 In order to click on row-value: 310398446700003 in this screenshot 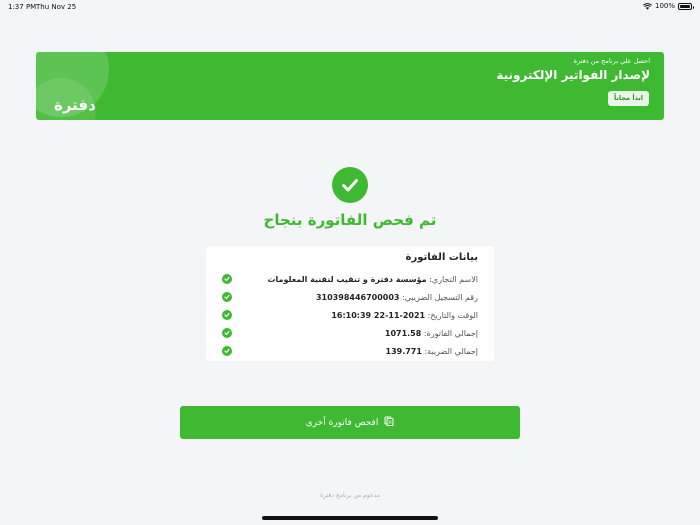, I will do `click(357, 297)`.